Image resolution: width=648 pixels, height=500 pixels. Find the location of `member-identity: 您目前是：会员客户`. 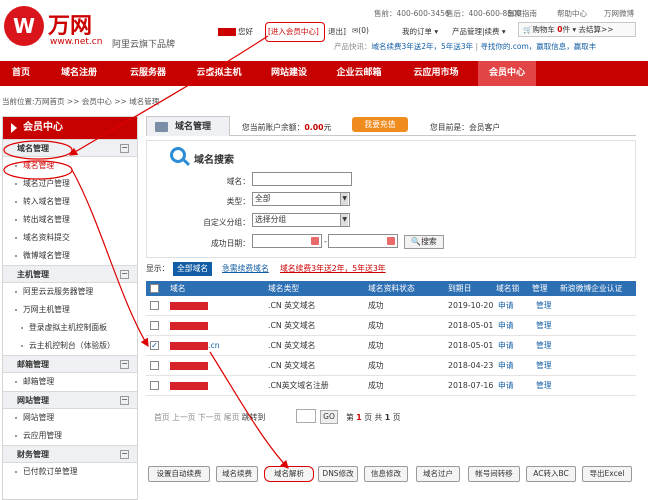

member-identity: 您目前是：会员客户 is located at coordinates (465, 127).